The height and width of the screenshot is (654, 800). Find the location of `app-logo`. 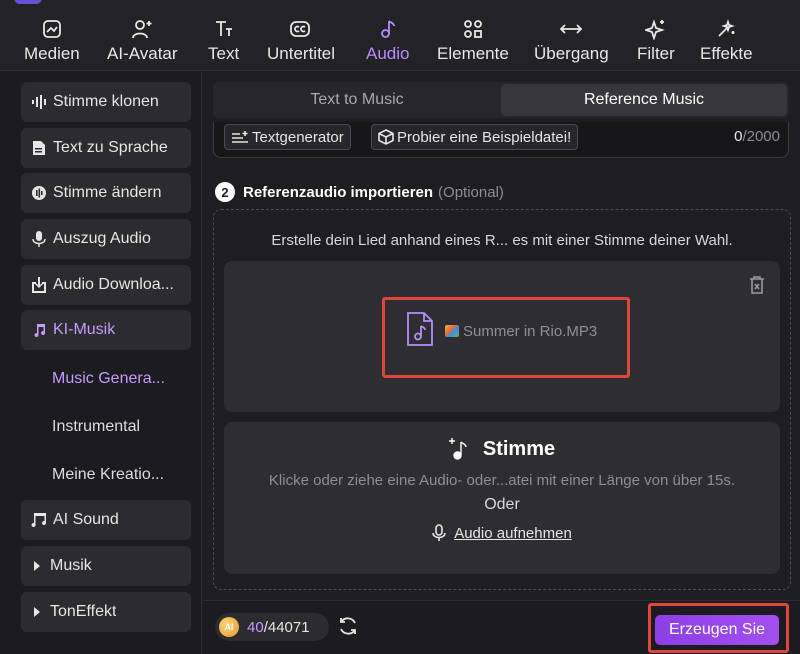

app-logo is located at coordinates (28, 2).